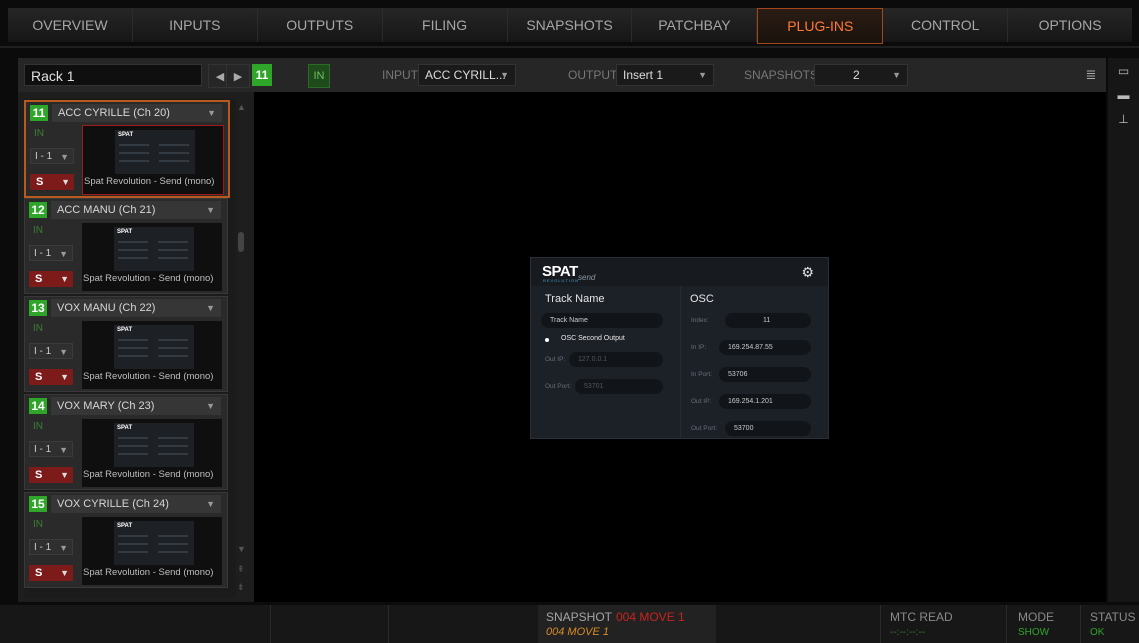 This screenshot has width=1139, height=643. Describe the element at coordinates (320, 25) in the screenshot. I see `tab-outputs: OUTPUTS` at that location.